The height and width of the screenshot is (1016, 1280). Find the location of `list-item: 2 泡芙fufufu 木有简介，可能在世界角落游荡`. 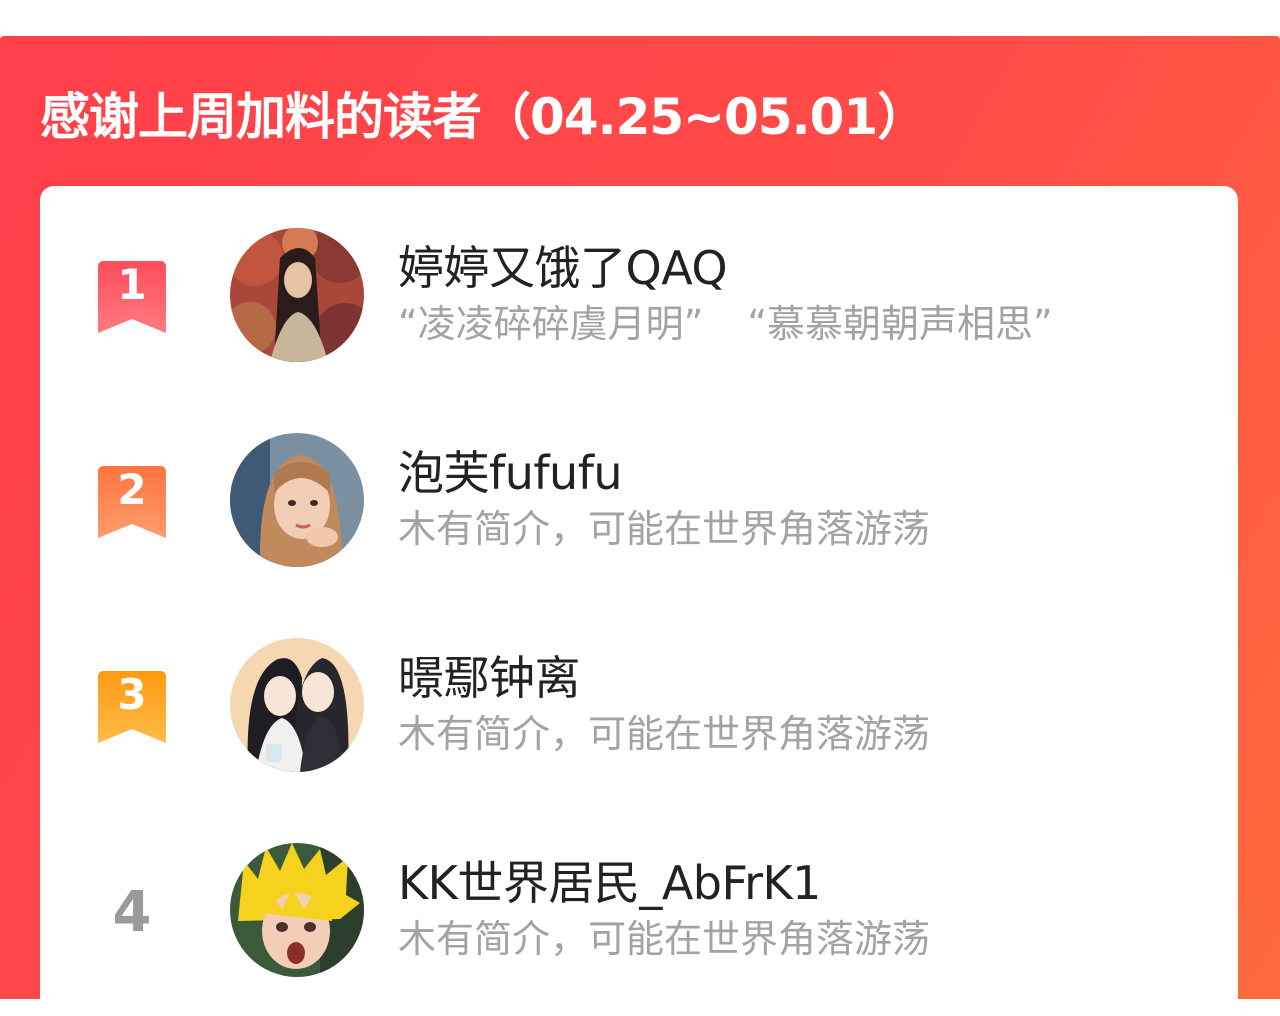

list-item: 2 泡芙fufufu 木有简介，可能在世界角落游荡 is located at coordinates (639, 503).